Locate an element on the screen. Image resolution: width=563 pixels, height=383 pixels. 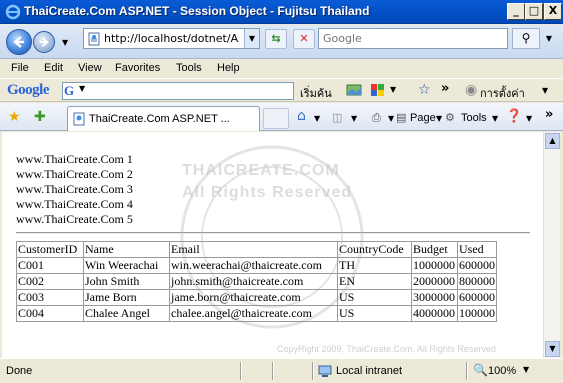
page-icon is located at coordinates (94, 39).